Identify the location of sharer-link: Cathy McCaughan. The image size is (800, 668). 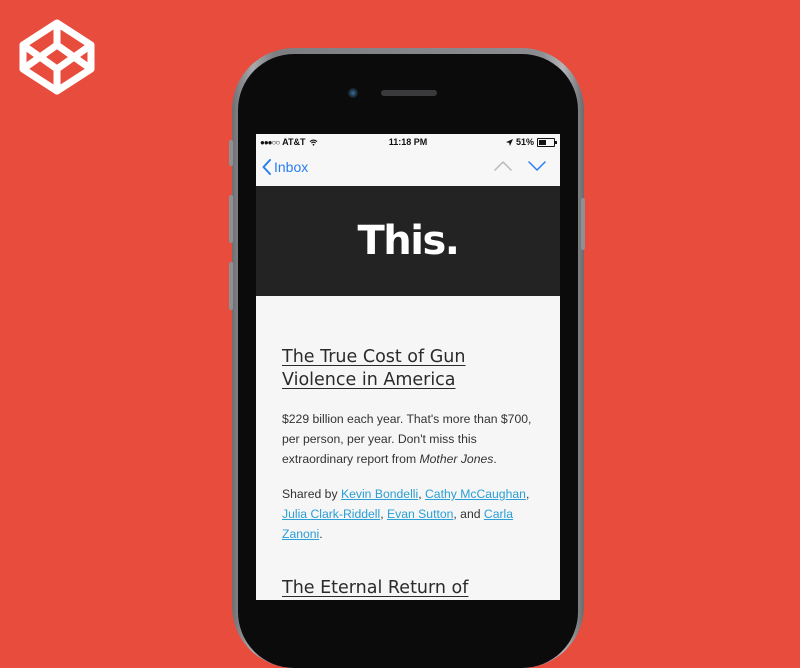
(475, 494).